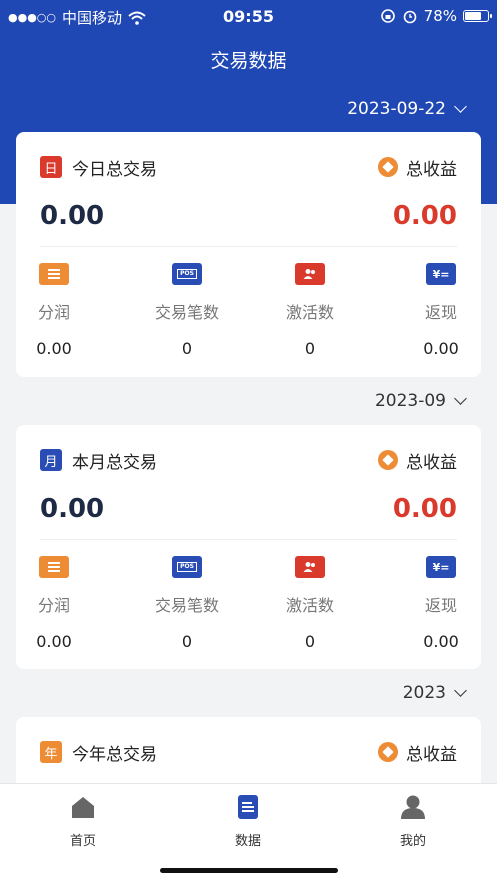  I want to click on home-icon, so click(83, 807).